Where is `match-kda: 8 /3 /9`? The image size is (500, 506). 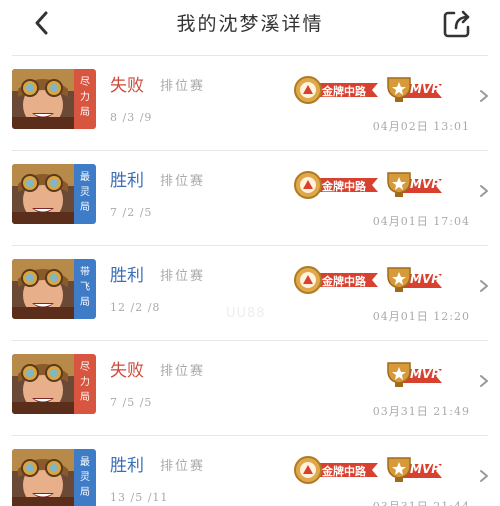 match-kda: 8 /3 /9 is located at coordinates (131, 117).